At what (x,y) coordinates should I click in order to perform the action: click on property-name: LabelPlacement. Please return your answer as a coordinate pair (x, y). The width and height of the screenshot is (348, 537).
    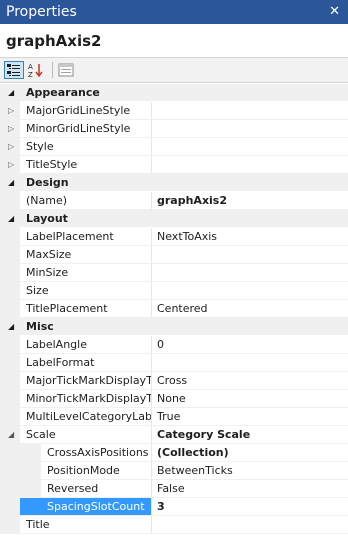
    Looking at the image, I should click on (88, 237).